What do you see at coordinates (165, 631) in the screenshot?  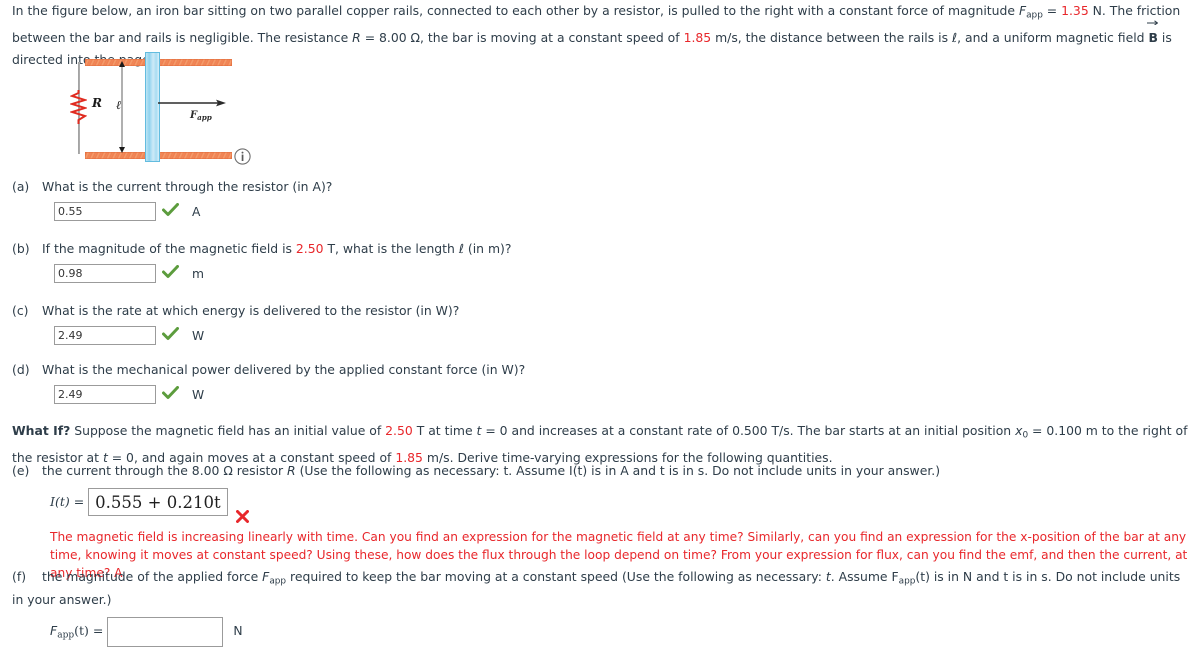 I see `answer-input-f` at bounding box center [165, 631].